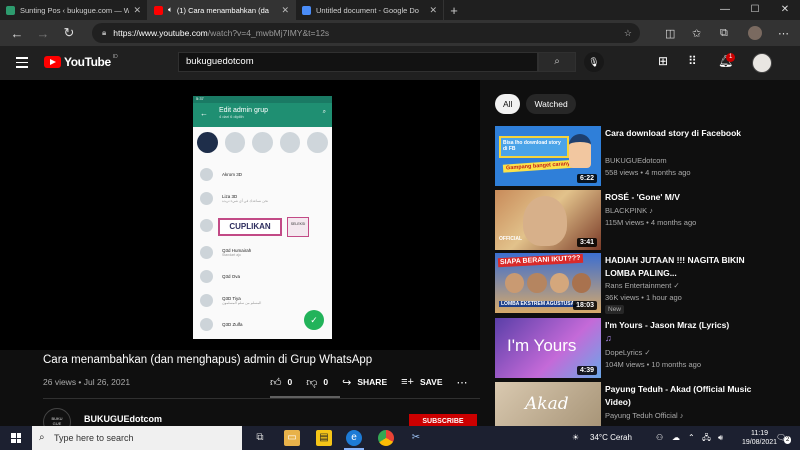 Image resolution: width=800 pixels, height=450 pixels. Describe the element at coordinates (407, 382) in the screenshot. I see `playlist-add-icon: ≡+` at that location.